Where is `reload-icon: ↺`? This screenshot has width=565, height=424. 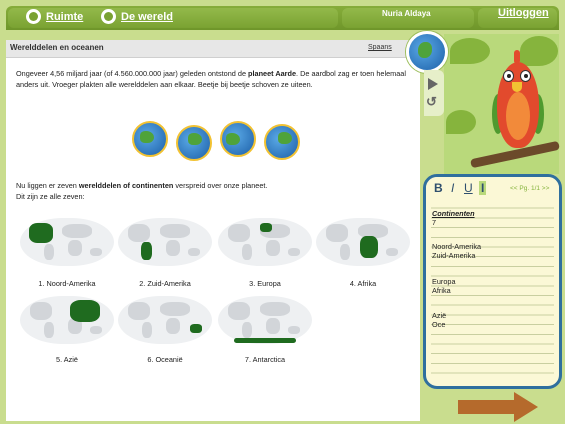
reload-icon: ↺ is located at coordinates (431, 102).